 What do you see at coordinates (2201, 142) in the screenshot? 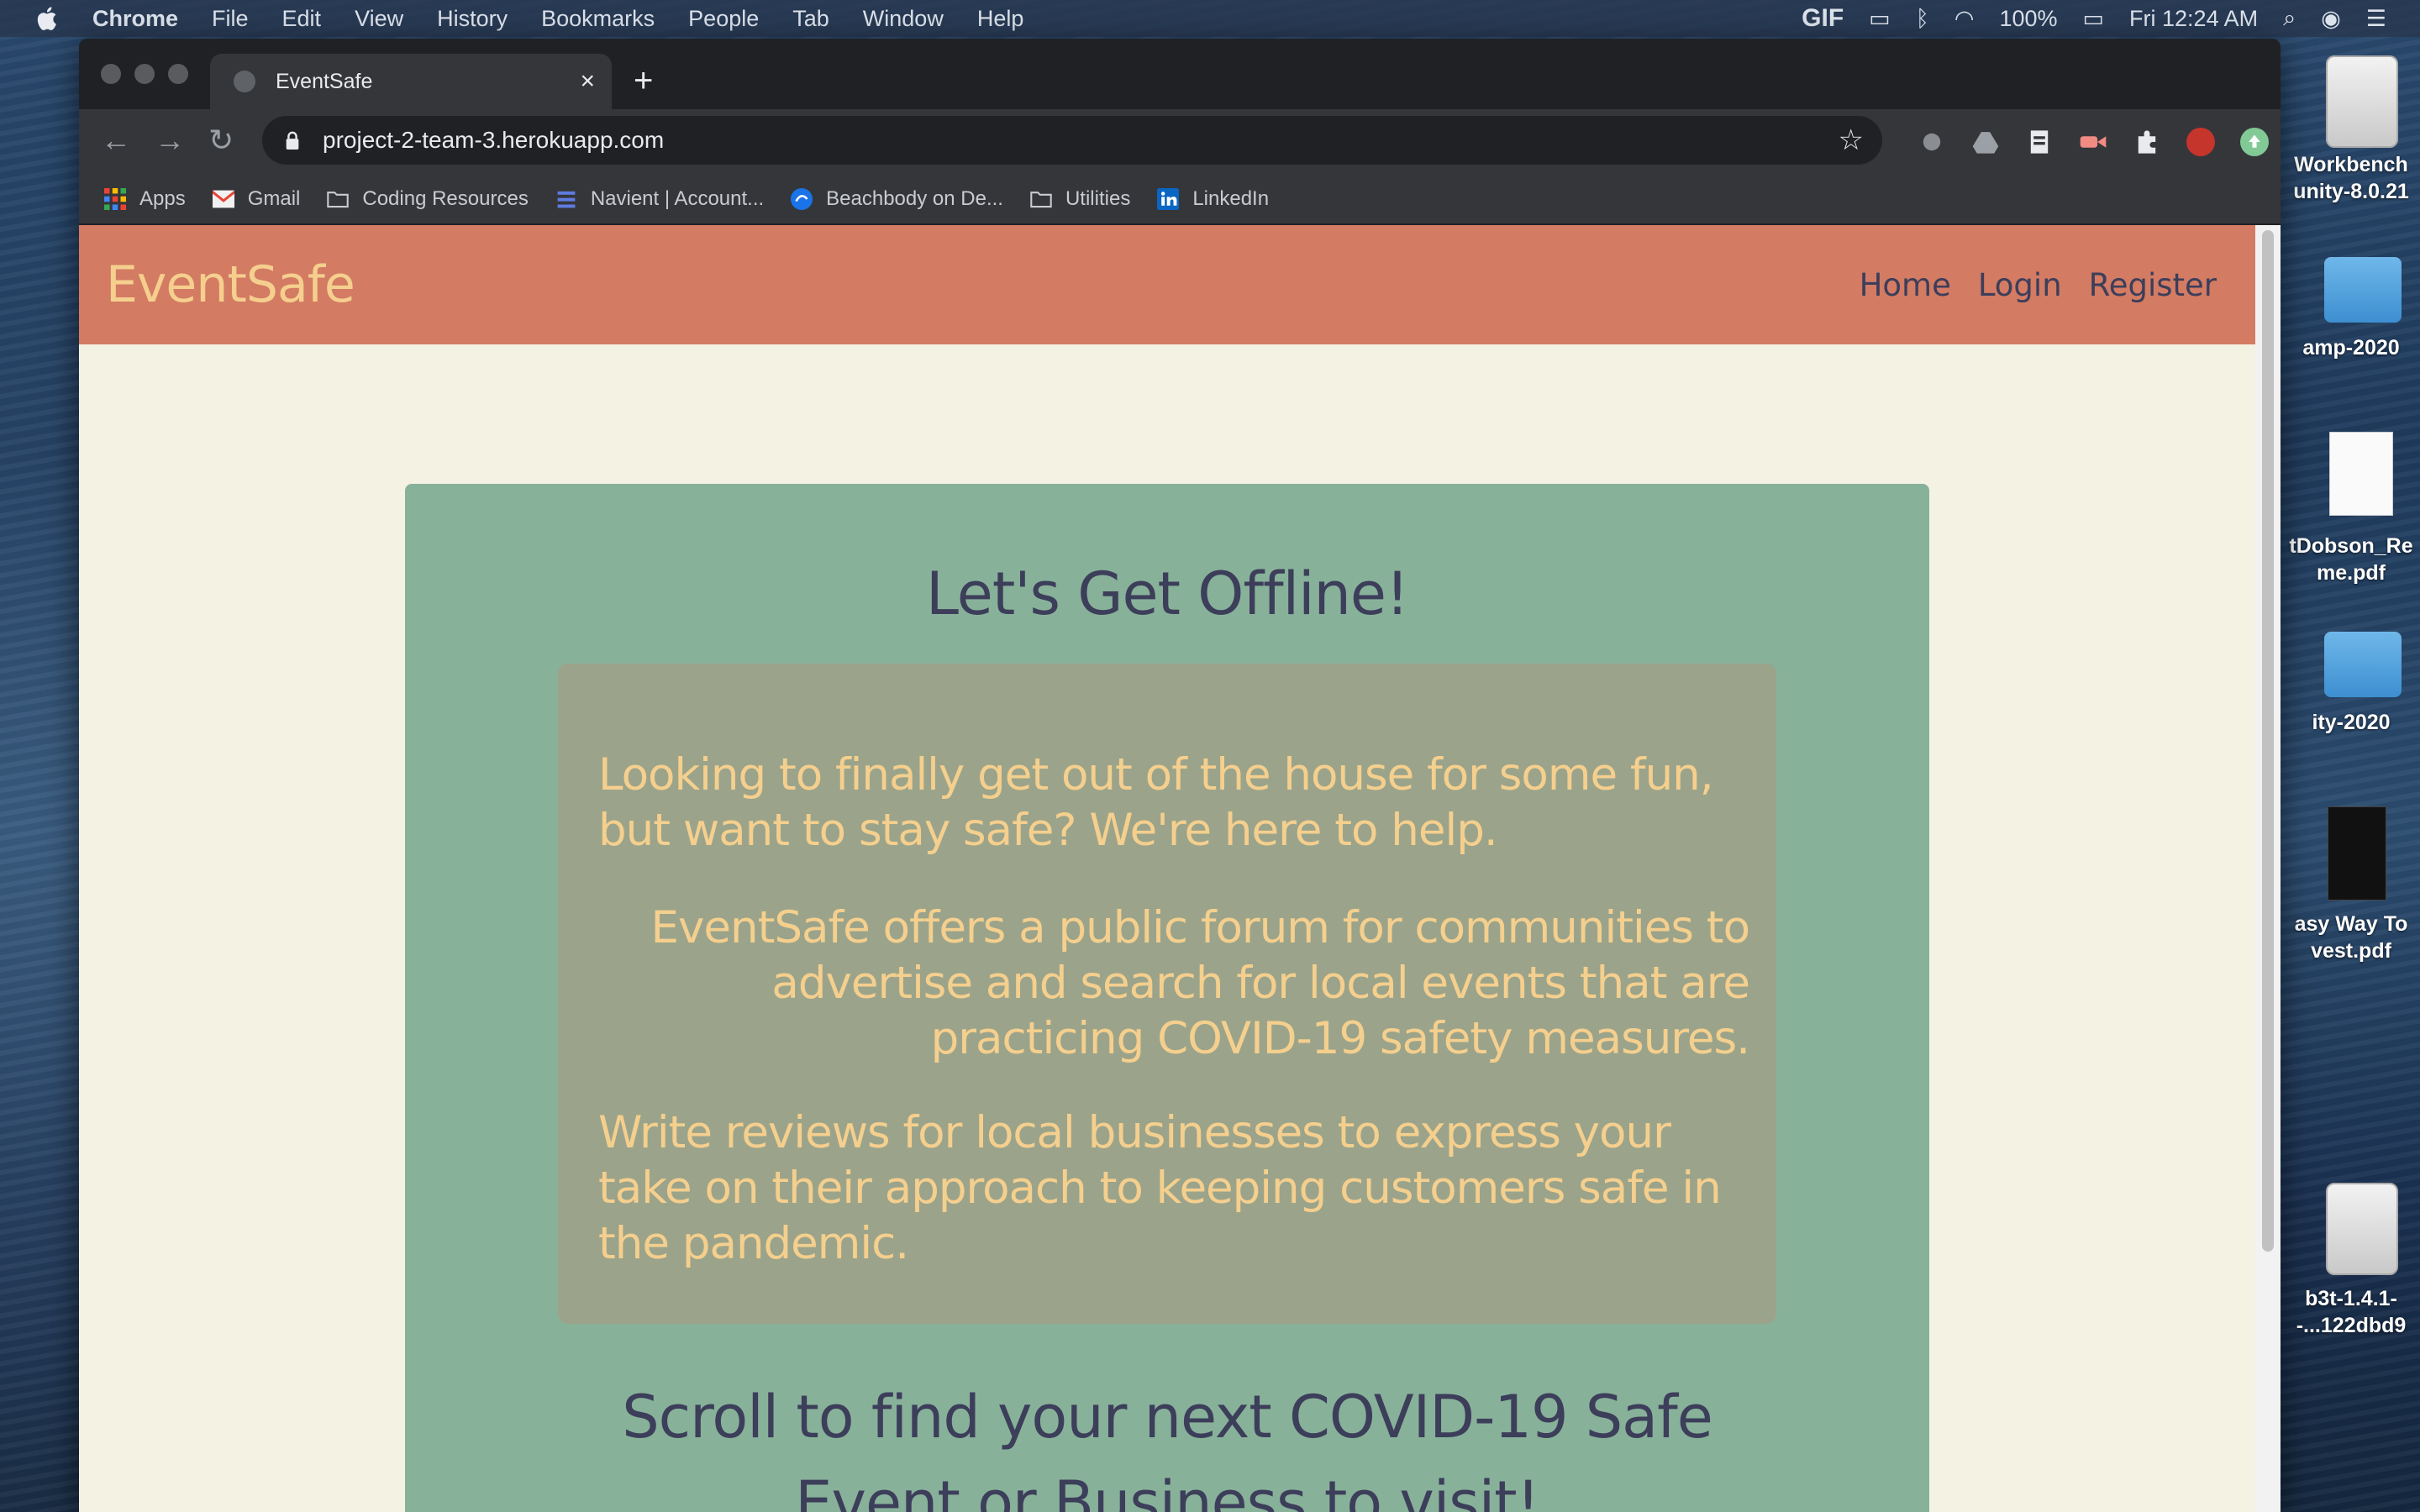
I see `profile-avatar` at bounding box center [2201, 142].